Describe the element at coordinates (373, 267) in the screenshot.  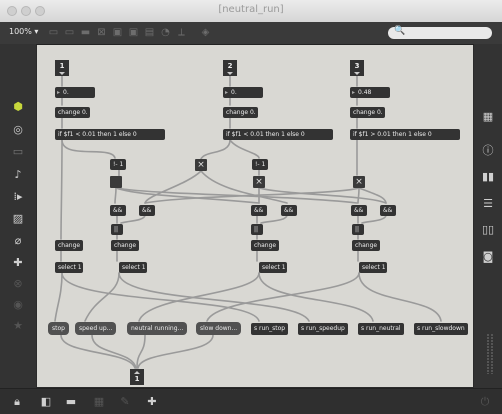
I see `select-object-d: select 1` at that location.